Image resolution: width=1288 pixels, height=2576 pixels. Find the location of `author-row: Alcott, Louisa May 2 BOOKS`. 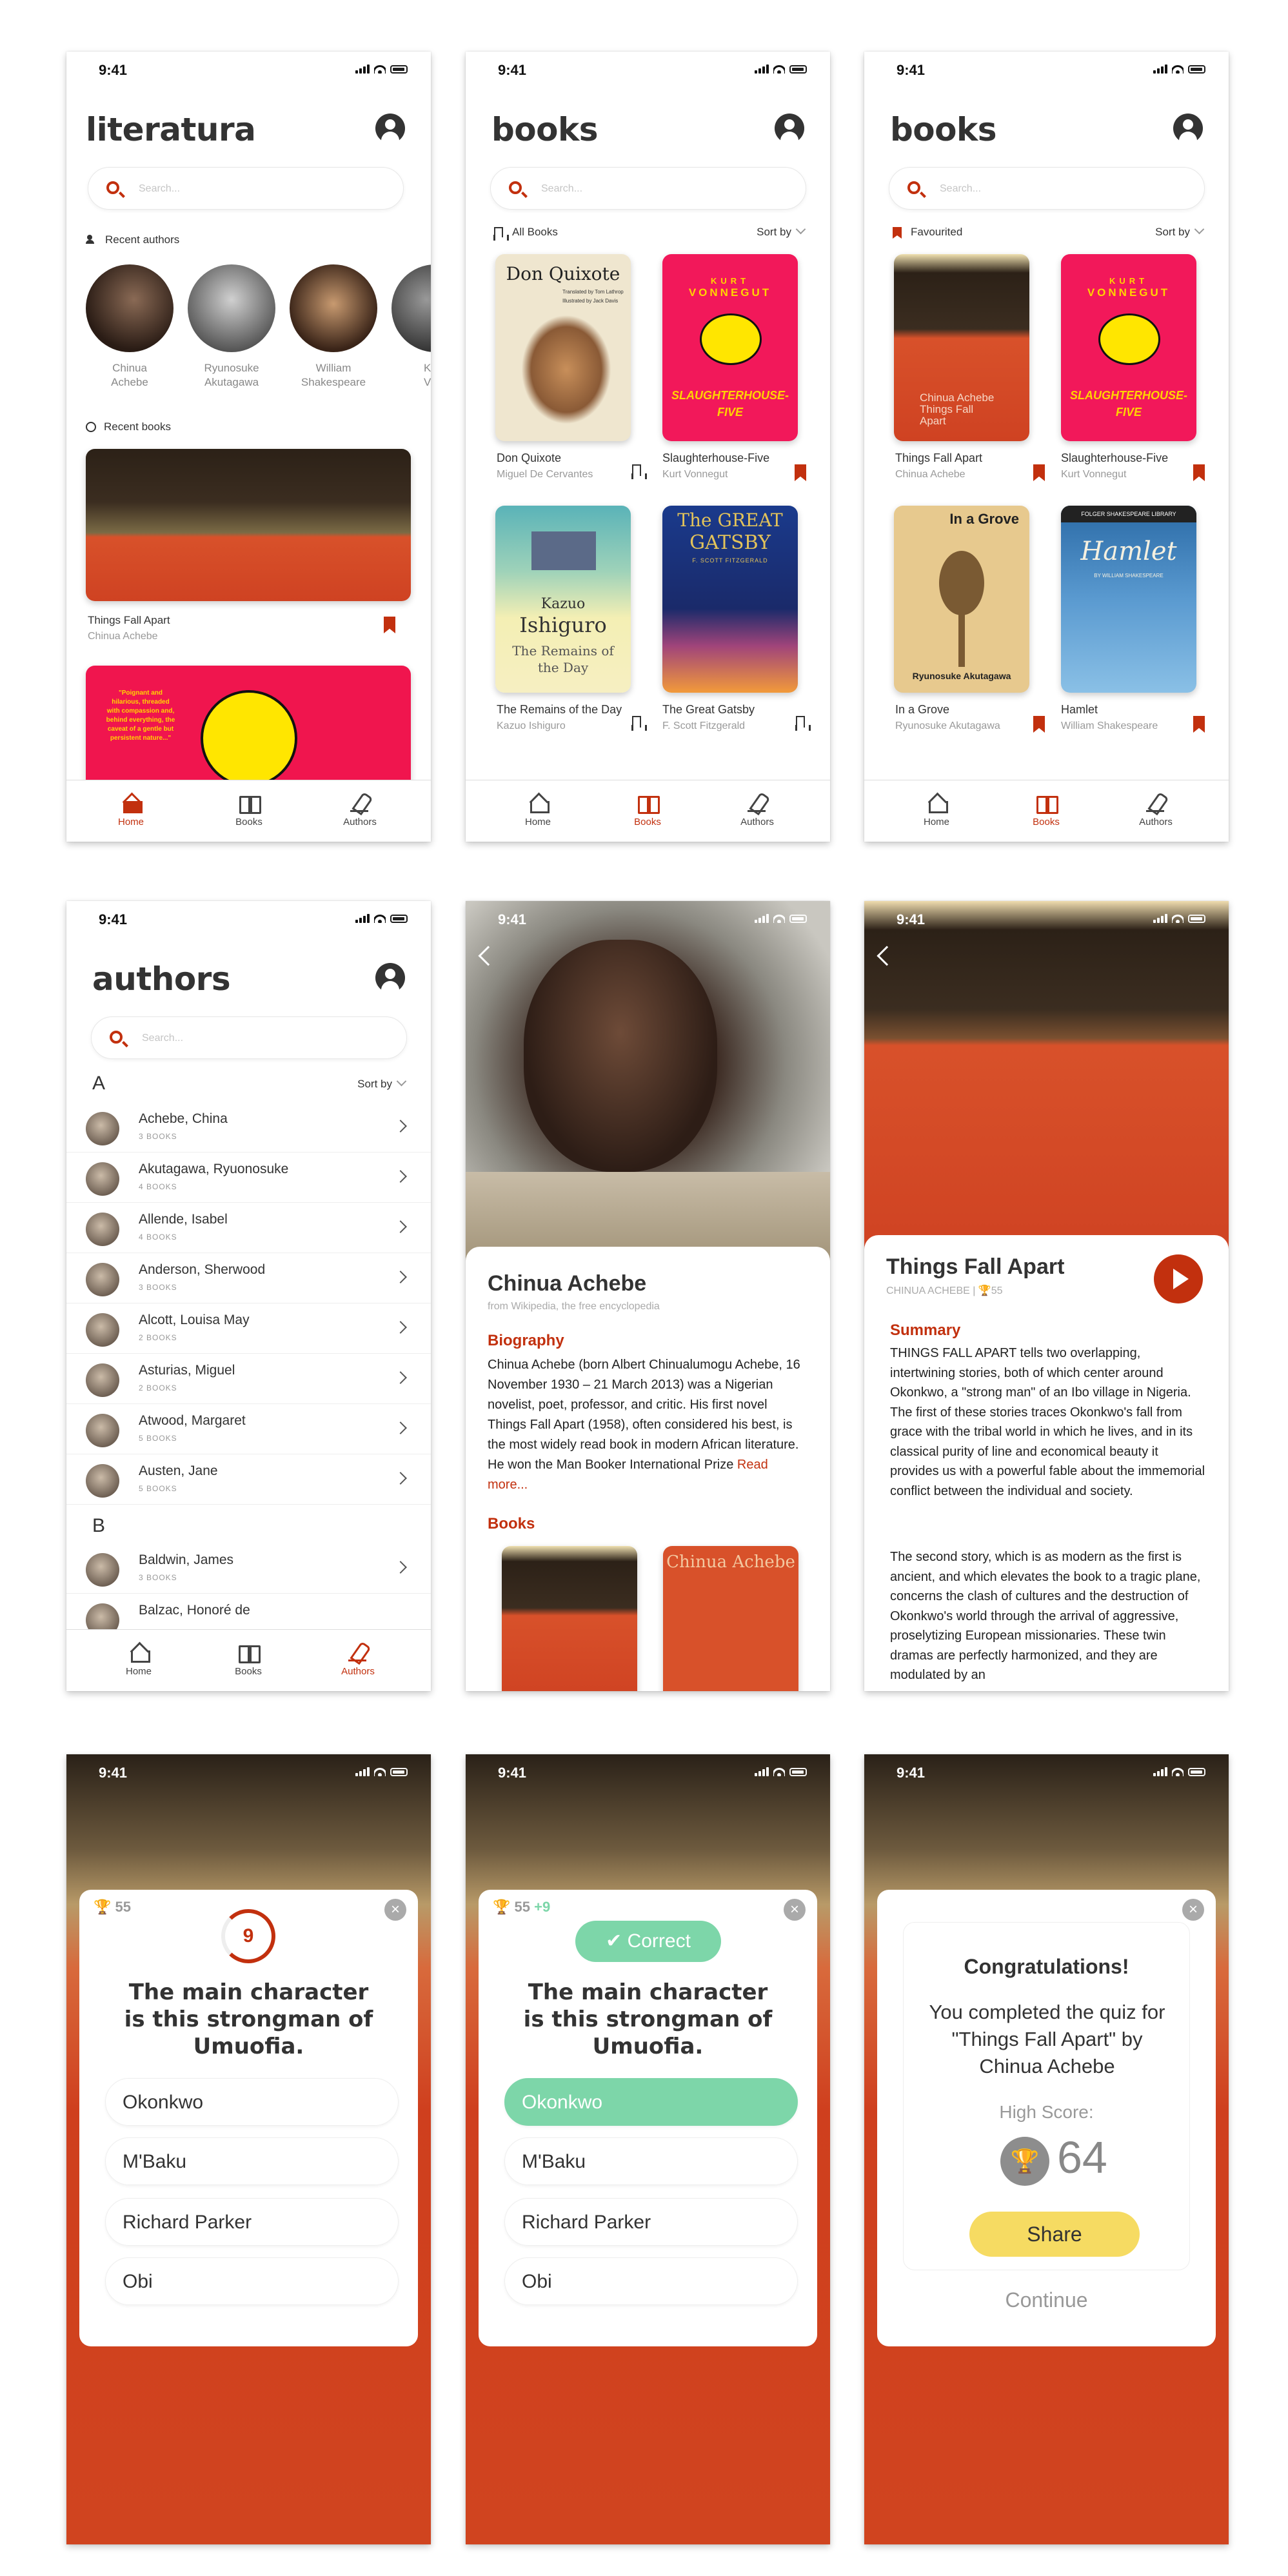

author-row: Alcott, Louisa May 2 BOOKS is located at coordinates (248, 1328).